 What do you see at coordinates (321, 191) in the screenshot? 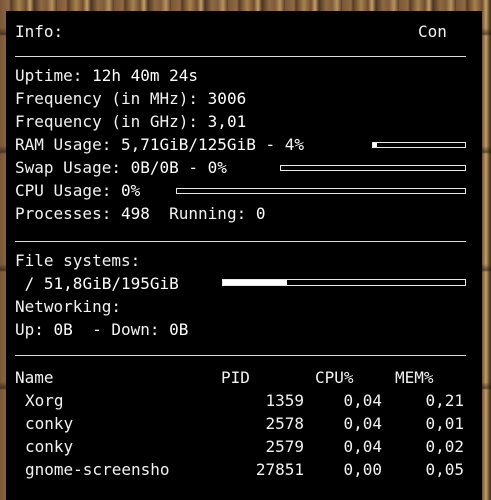
I see `cpu-usage-bar` at bounding box center [321, 191].